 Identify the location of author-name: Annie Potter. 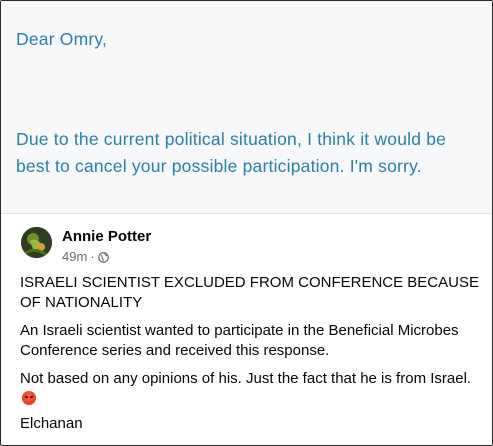
(106, 236).